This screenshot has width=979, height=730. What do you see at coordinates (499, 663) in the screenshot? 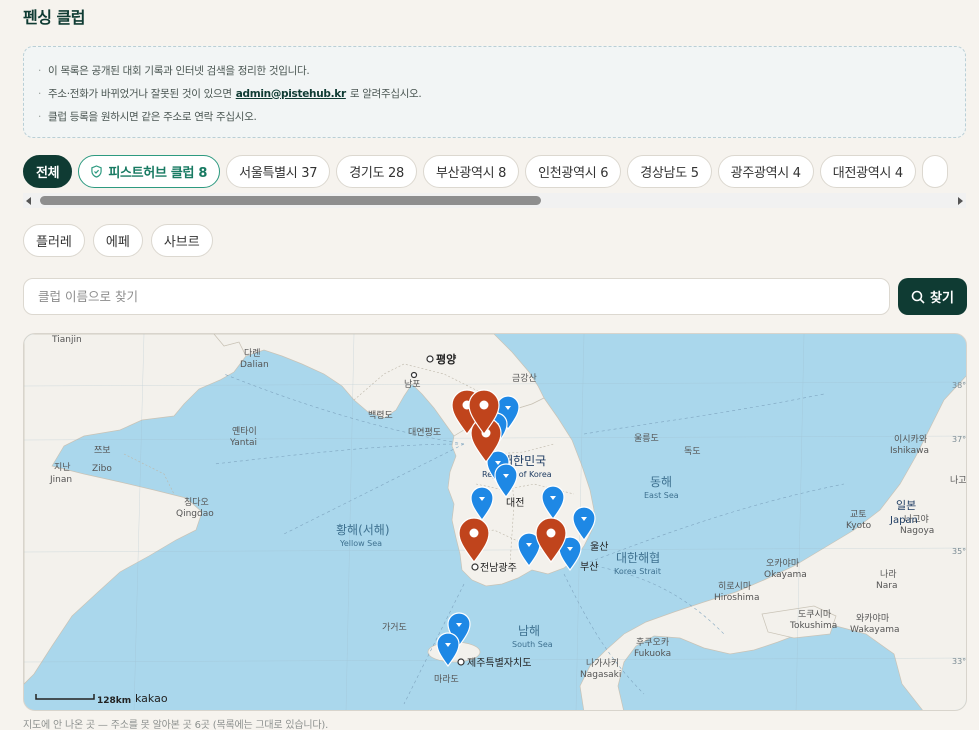
I see `city-label: 제주특별자치도` at bounding box center [499, 663].